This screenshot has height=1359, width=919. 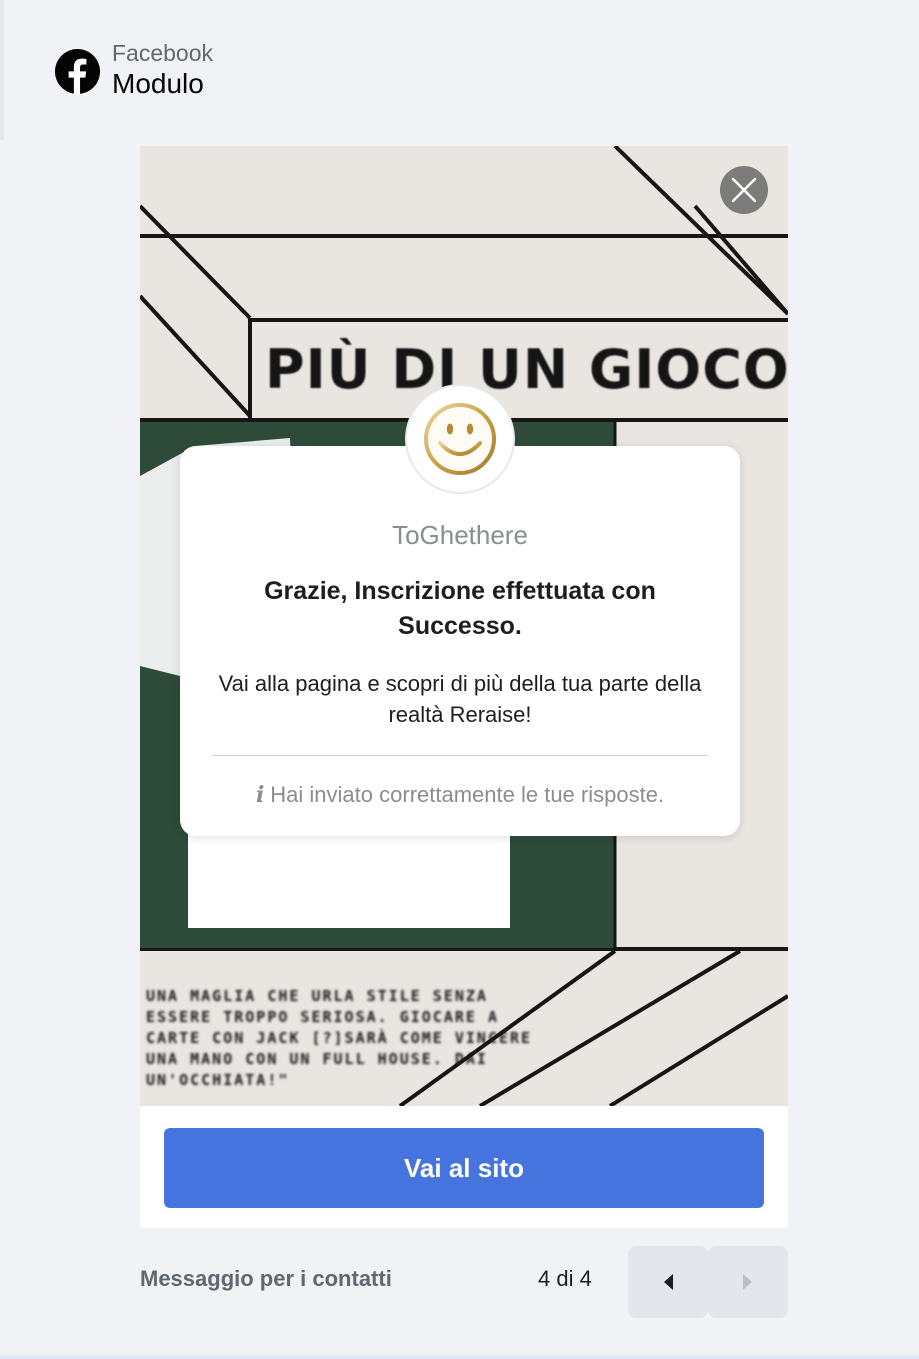 I want to click on page-avatar, so click(x=460, y=439).